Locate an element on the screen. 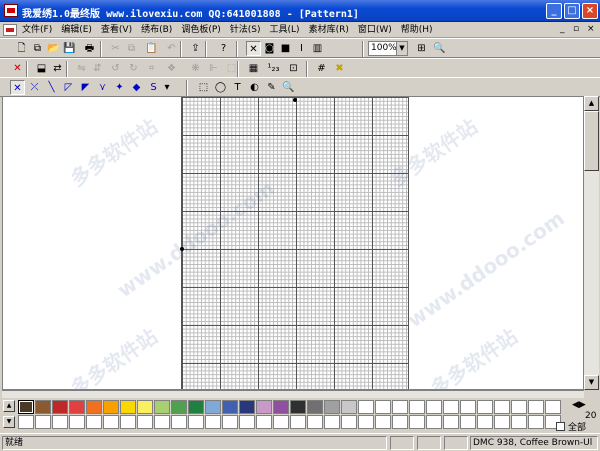  three-quarter-stitch-icon: ◤ is located at coordinates (85, 87).